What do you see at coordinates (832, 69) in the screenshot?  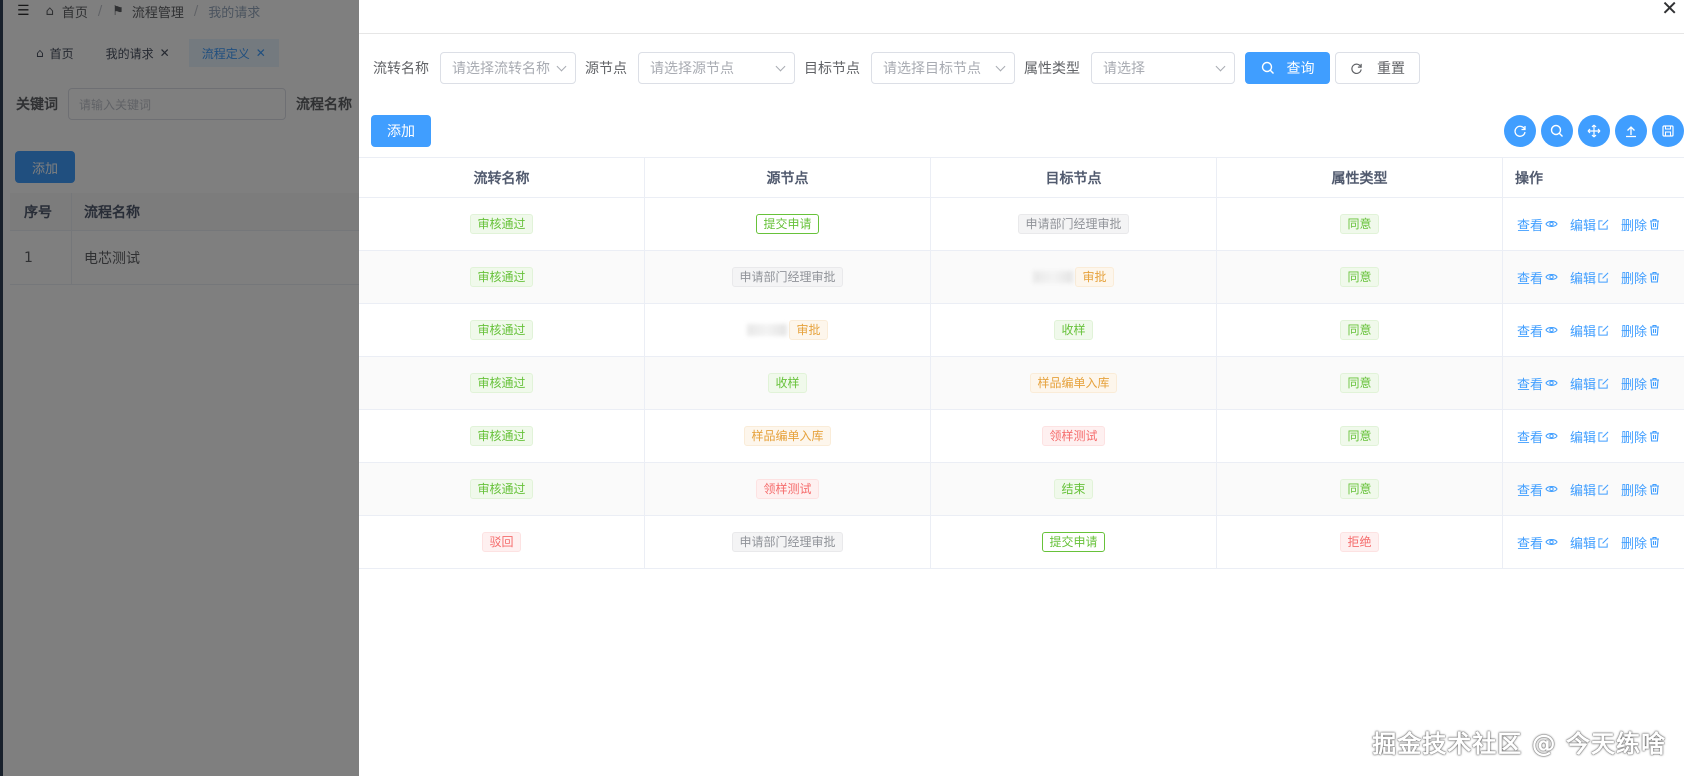 I see `filter-label: 目标节点` at bounding box center [832, 69].